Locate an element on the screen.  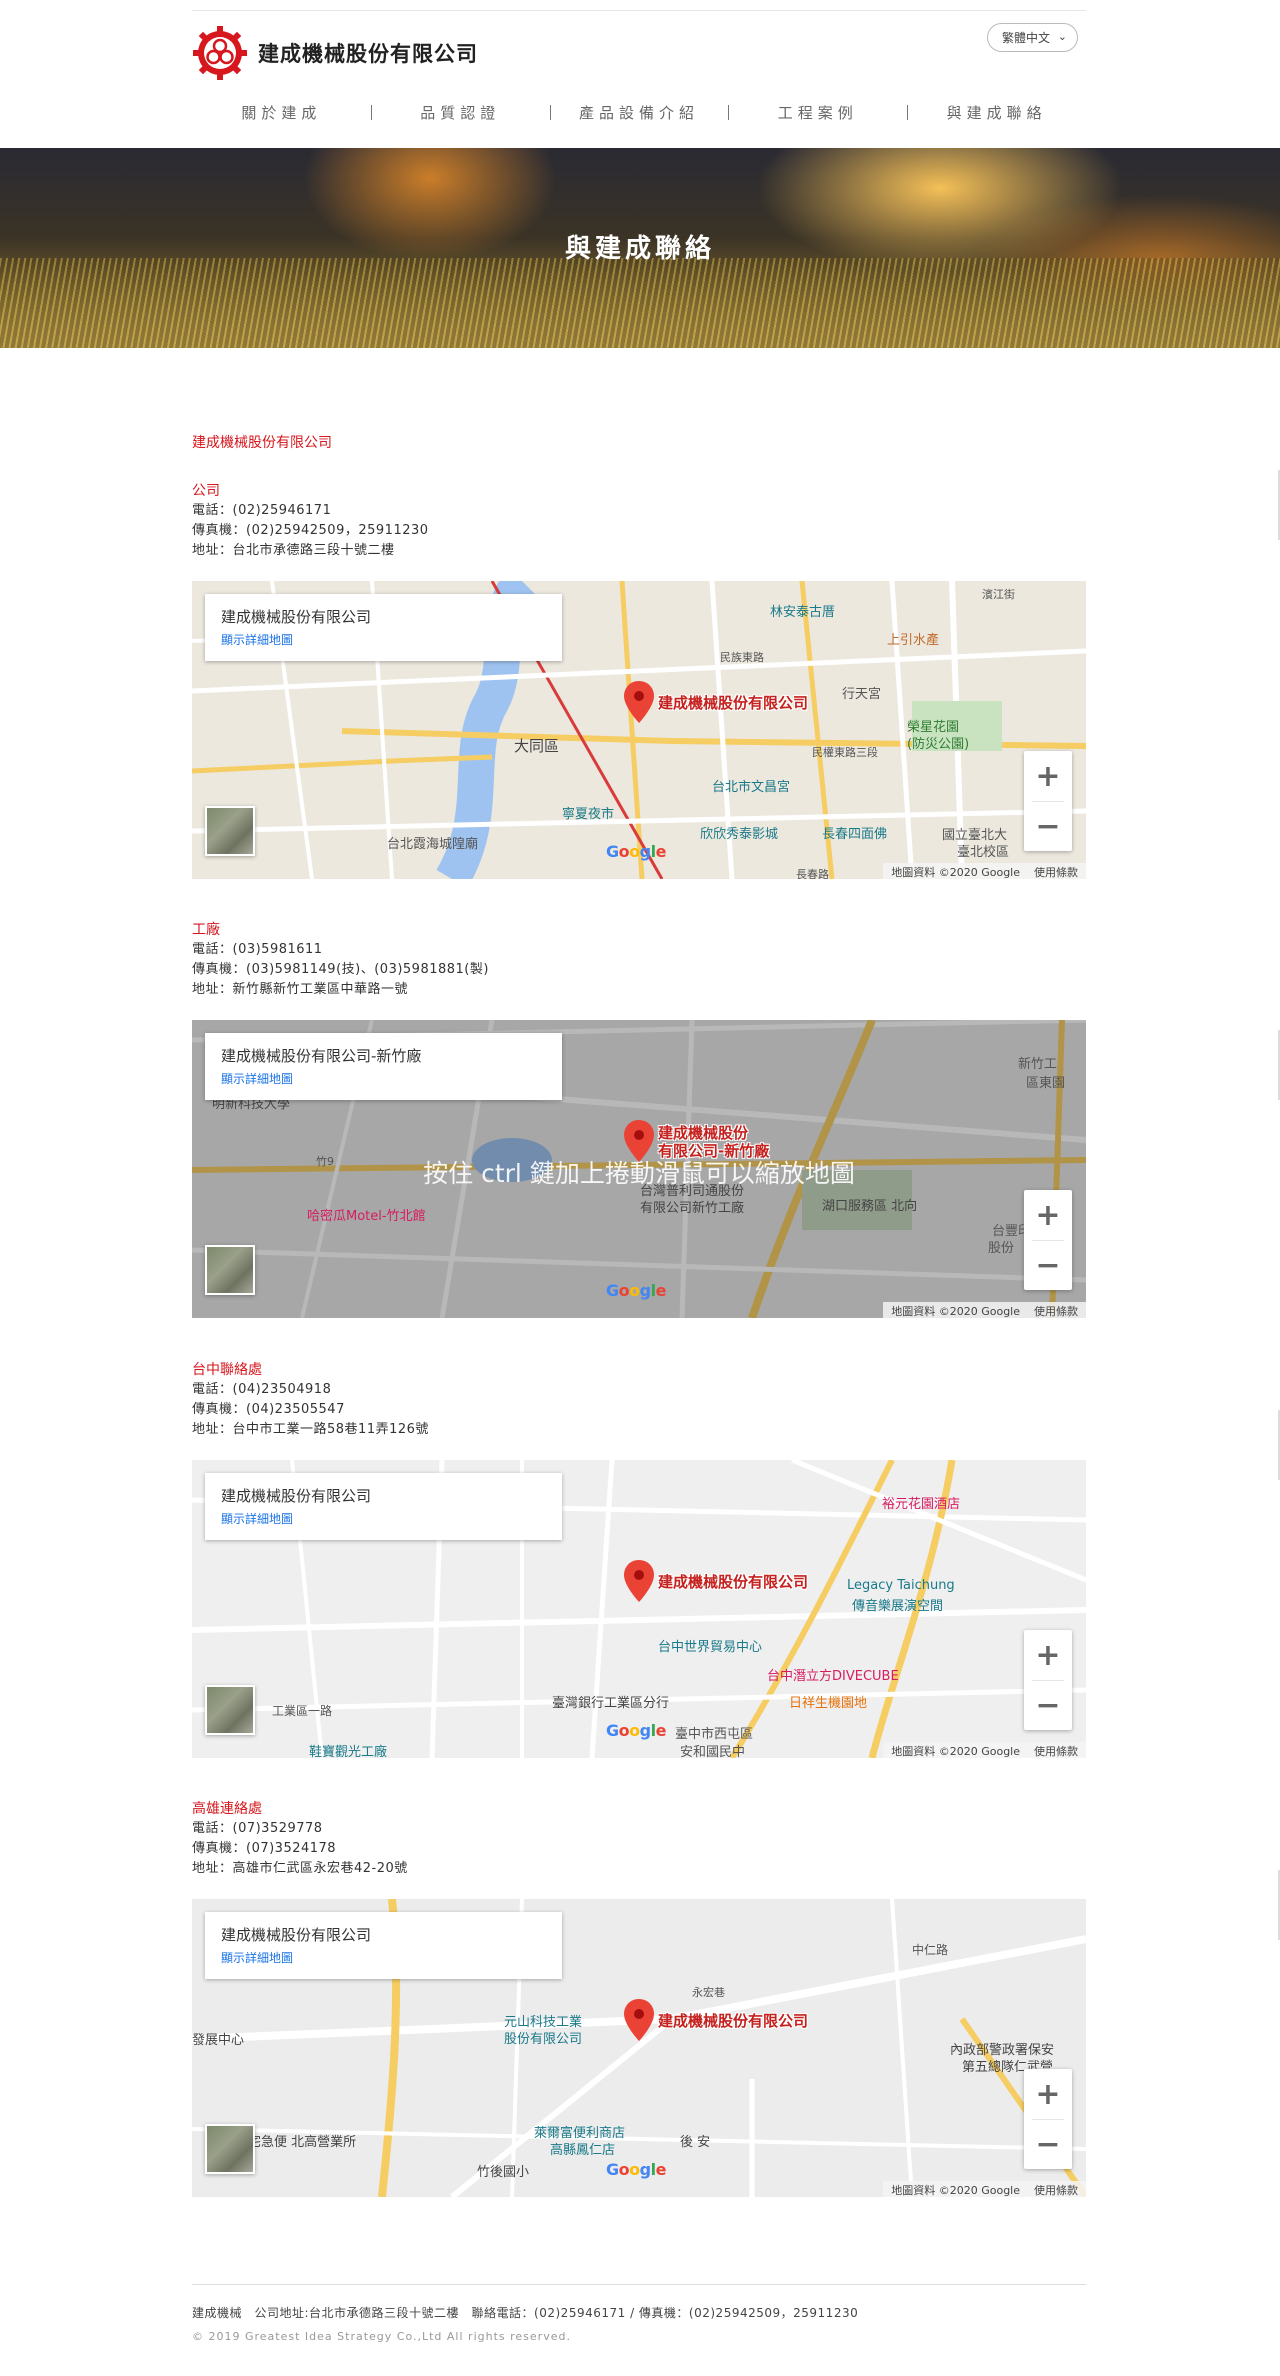
map-place-label: 傳音樂展演空間 is located at coordinates (898, 1606).